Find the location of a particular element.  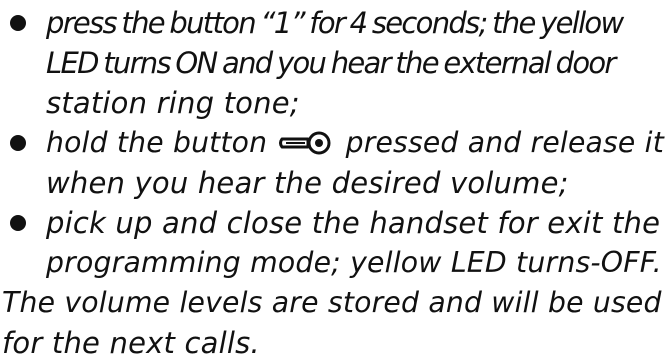

list-item-line: programming mode; yellow LED turns-OFF. is located at coordinates (354, 262).